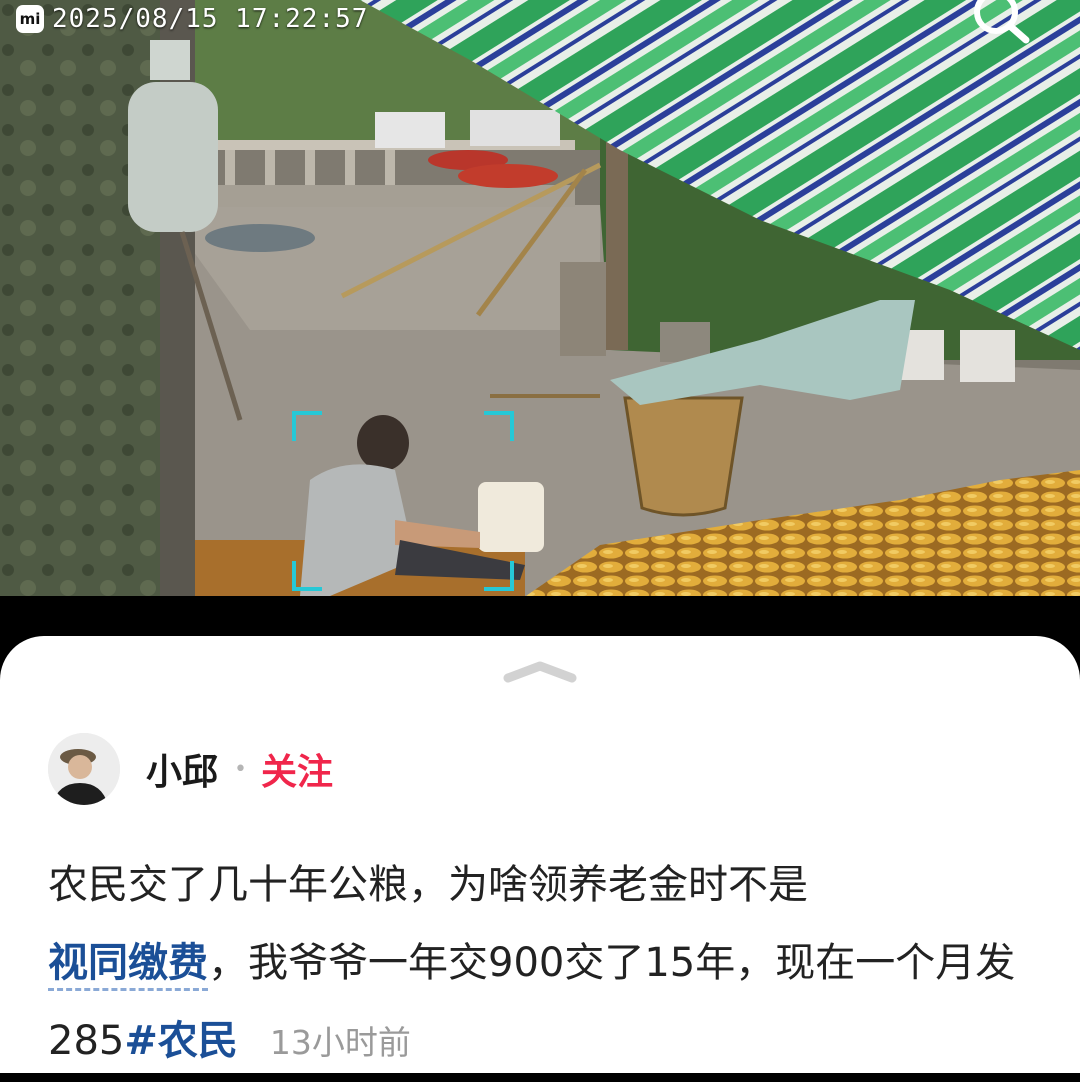 Image resolution: width=1080 pixels, height=1082 pixels. What do you see at coordinates (297, 769) in the screenshot?
I see `follow-button: 关注` at bounding box center [297, 769].